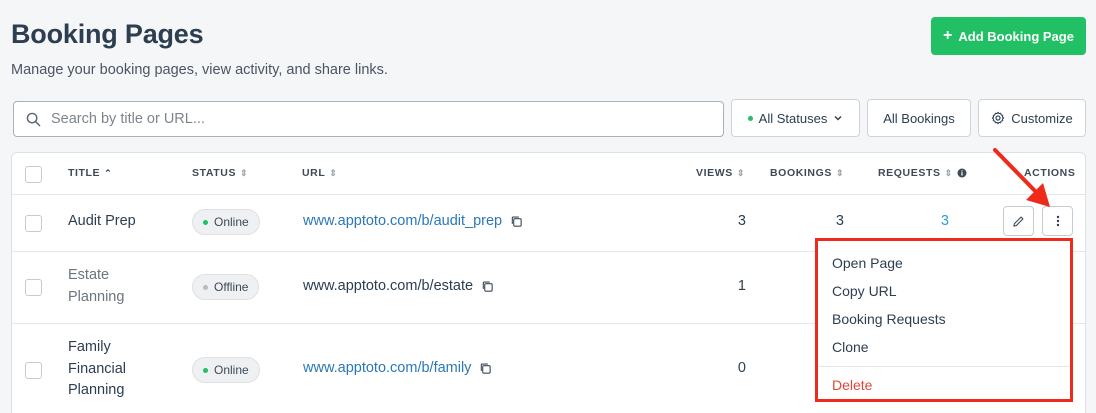  What do you see at coordinates (1021, 177) in the screenshot?
I see `annotation-arrow-icon` at bounding box center [1021, 177].